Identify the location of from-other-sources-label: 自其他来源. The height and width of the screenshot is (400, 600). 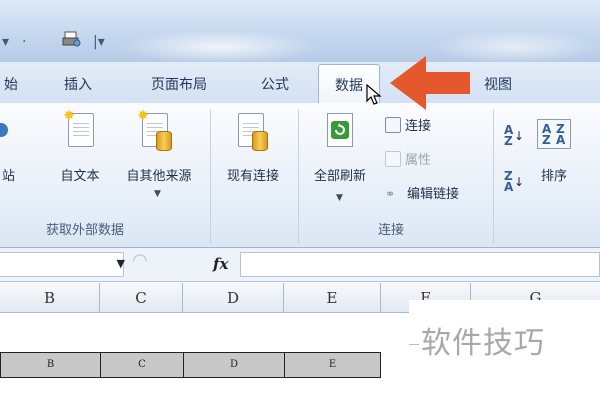
(159, 176).